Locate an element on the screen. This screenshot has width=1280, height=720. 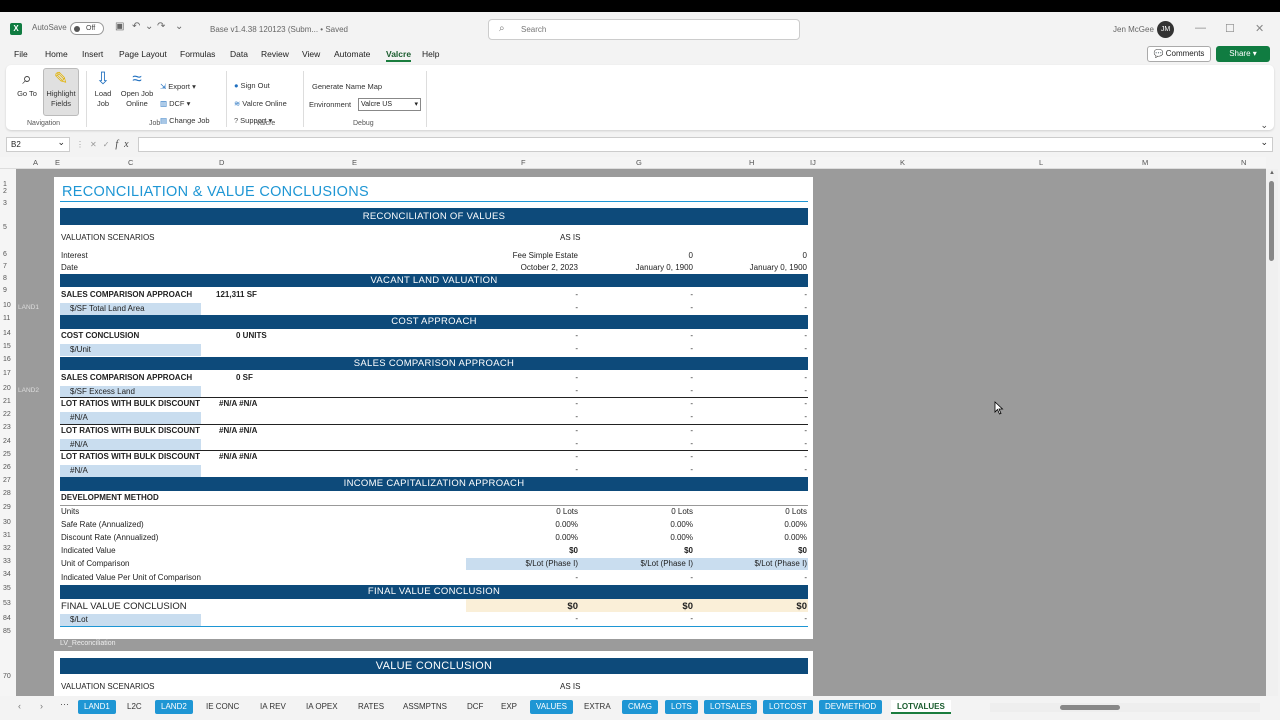
row-header: 16 is located at coordinates (7, 359).